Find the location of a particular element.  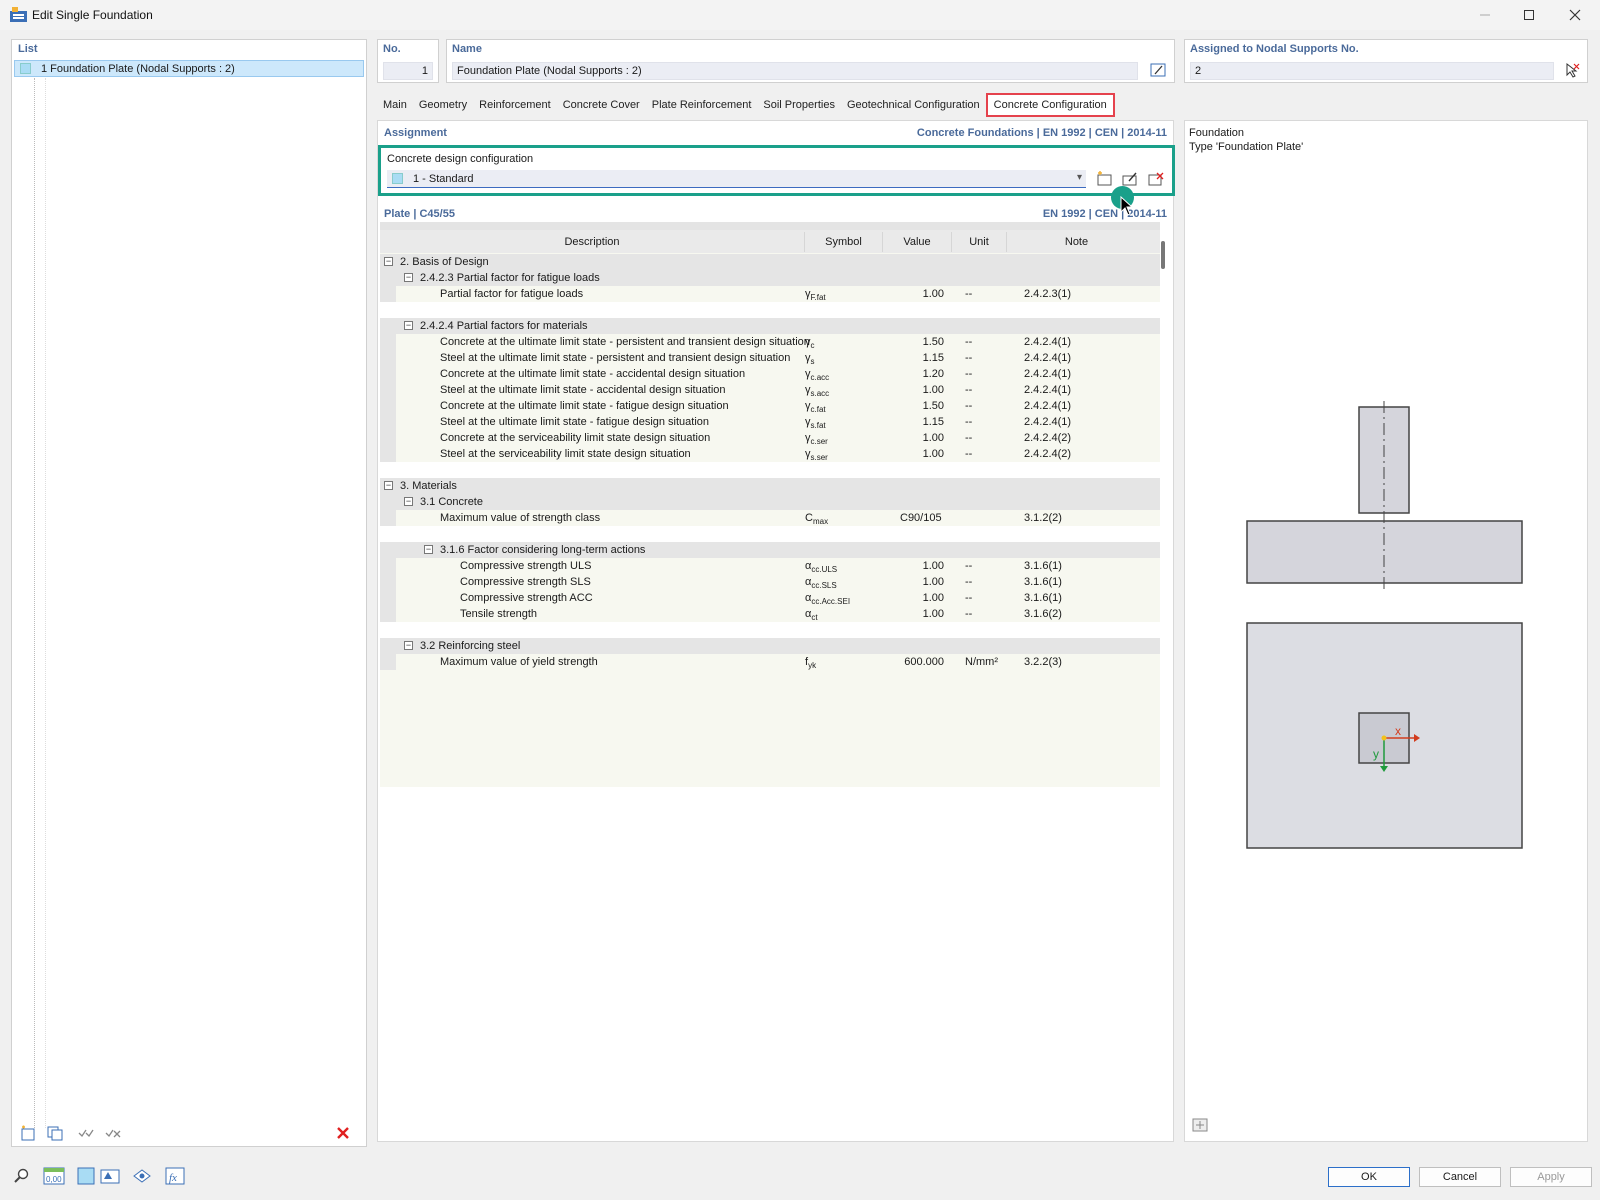

header-symbol: Symbol is located at coordinates (843, 242).